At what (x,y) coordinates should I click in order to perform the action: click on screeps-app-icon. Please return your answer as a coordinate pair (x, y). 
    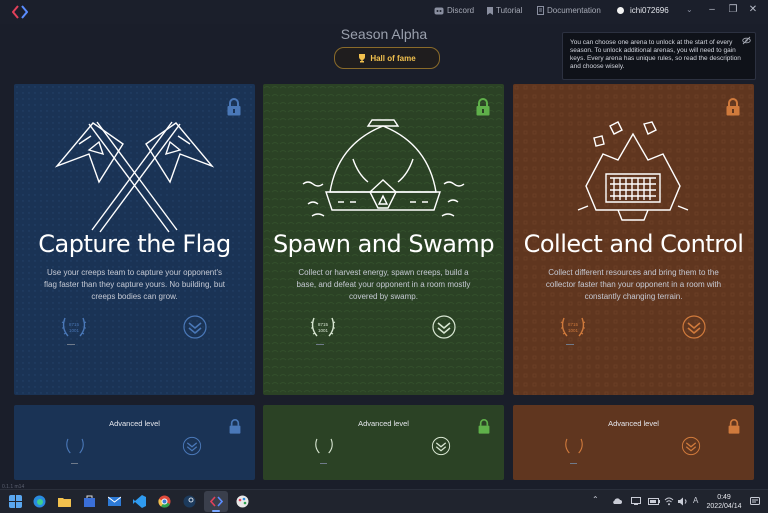
    Looking at the image, I should click on (216, 501).